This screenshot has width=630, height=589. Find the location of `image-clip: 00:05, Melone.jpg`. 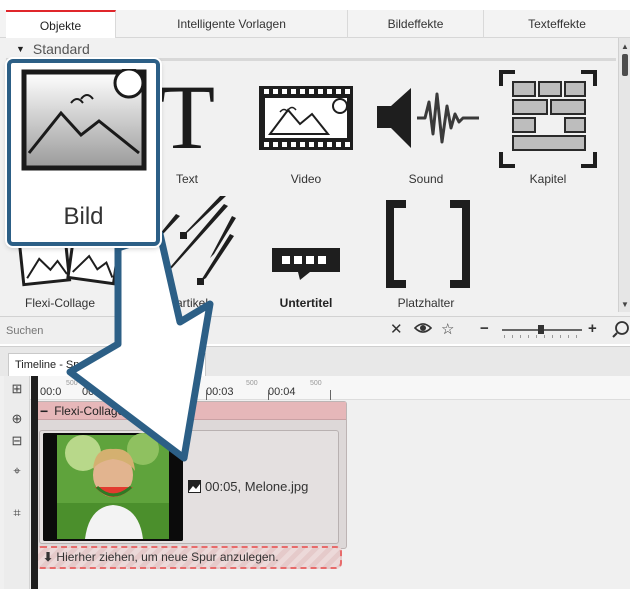

image-clip: 00:05, Melone.jpg is located at coordinates (189, 487).